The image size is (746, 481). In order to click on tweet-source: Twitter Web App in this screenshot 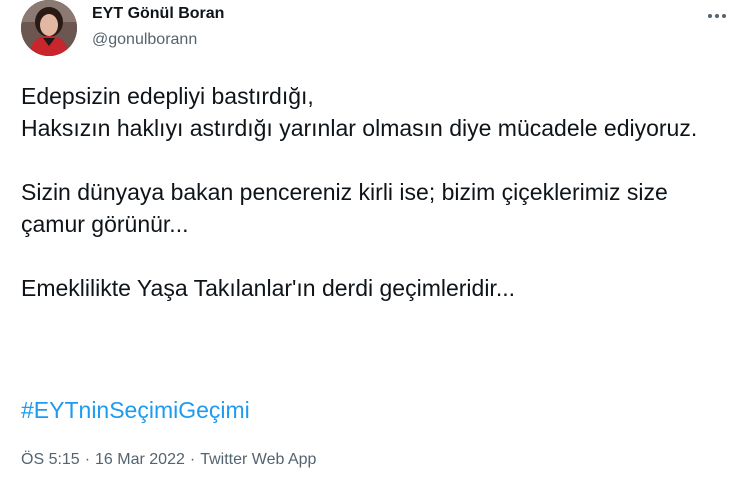, I will do `click(258, 459)`.